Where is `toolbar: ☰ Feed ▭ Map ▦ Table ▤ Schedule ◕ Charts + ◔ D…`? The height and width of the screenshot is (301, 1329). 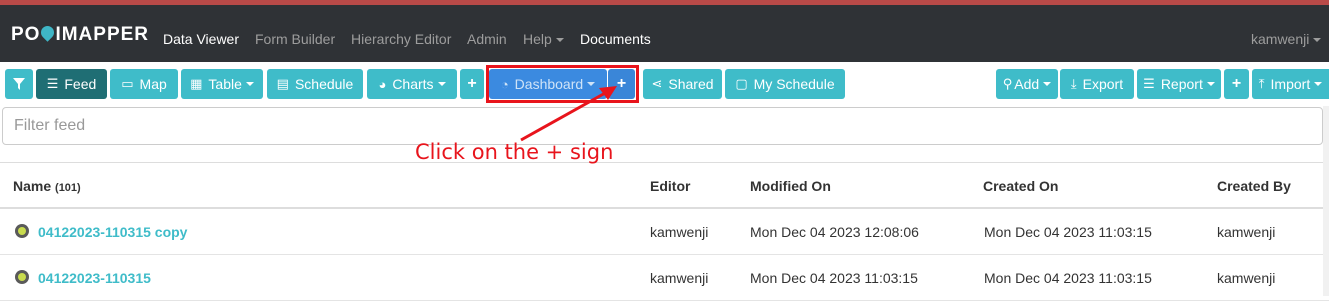
toolbar: ☰ Feed ▭ Map ▦ Table ▤ Schedule ◕ Charts + ◔ D… is located at coordinates (664, 84).